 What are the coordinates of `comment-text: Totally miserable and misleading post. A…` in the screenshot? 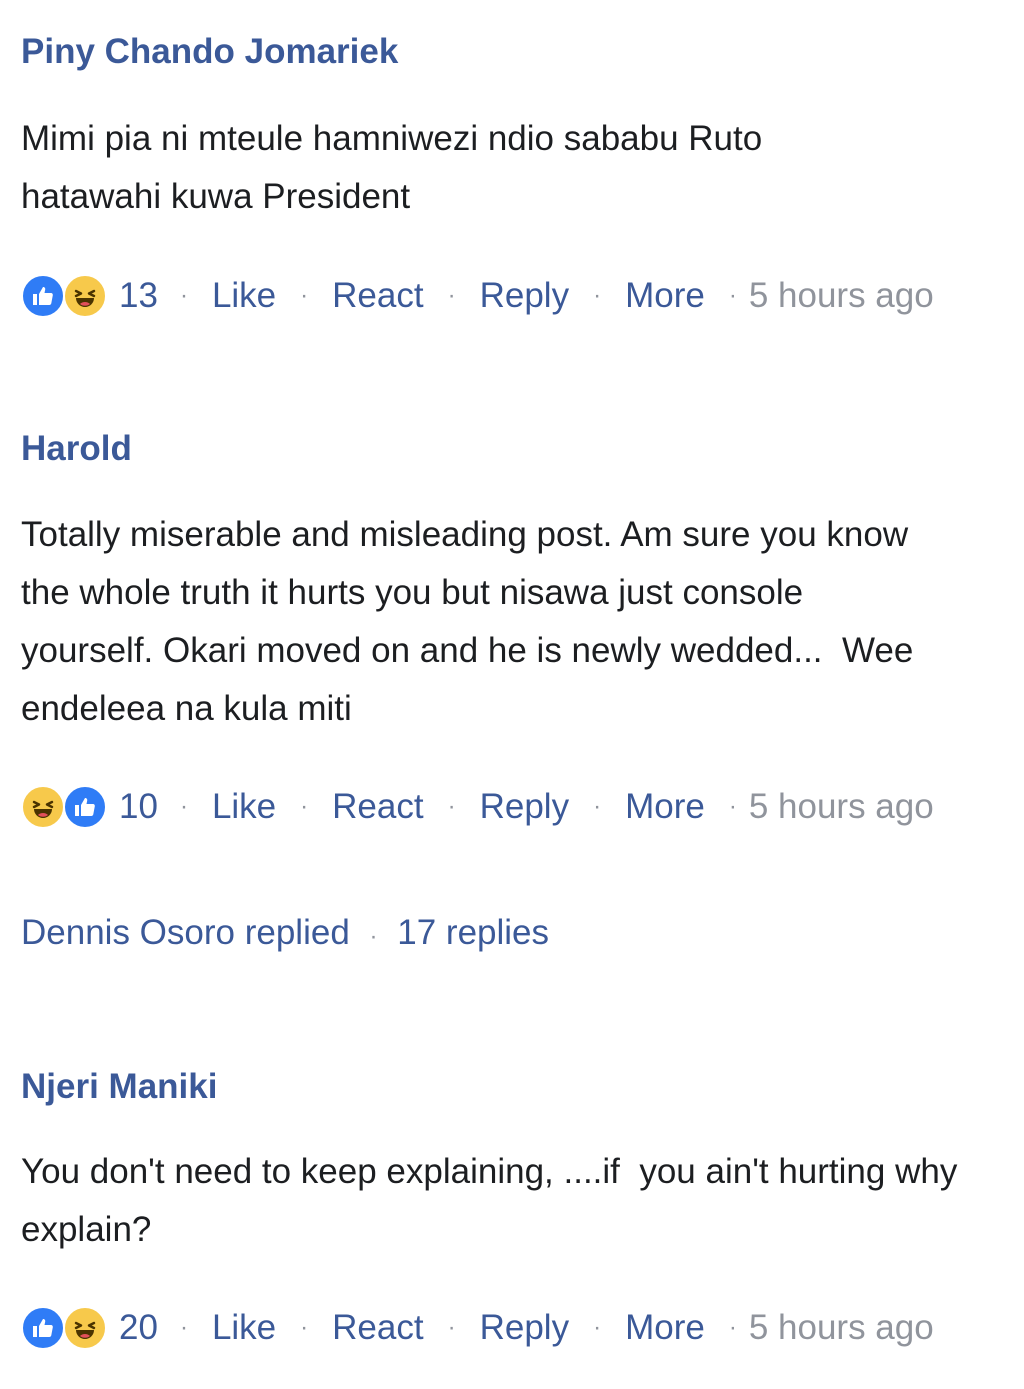 It's located at (472, 621).